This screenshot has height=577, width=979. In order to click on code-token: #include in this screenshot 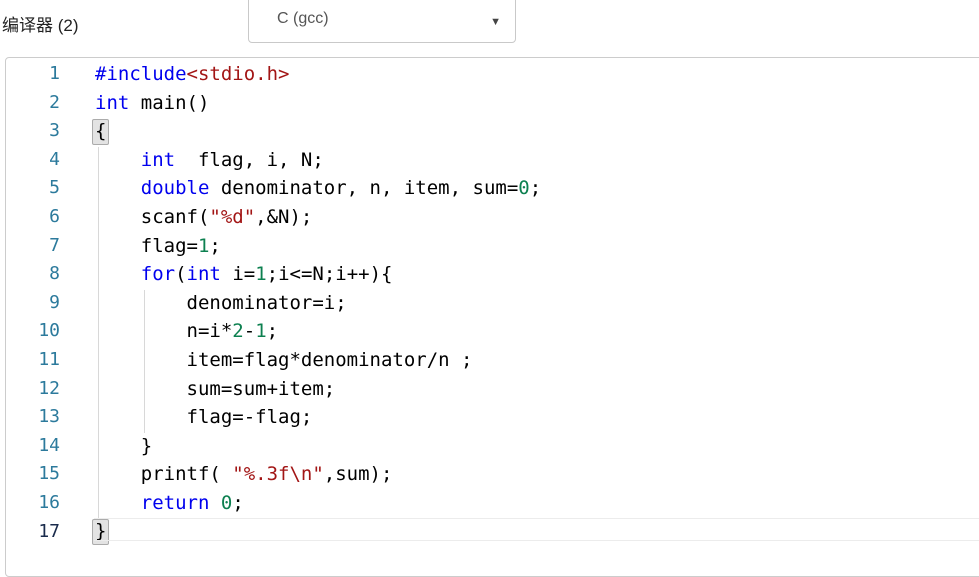, I will do `click(141, 74)`.